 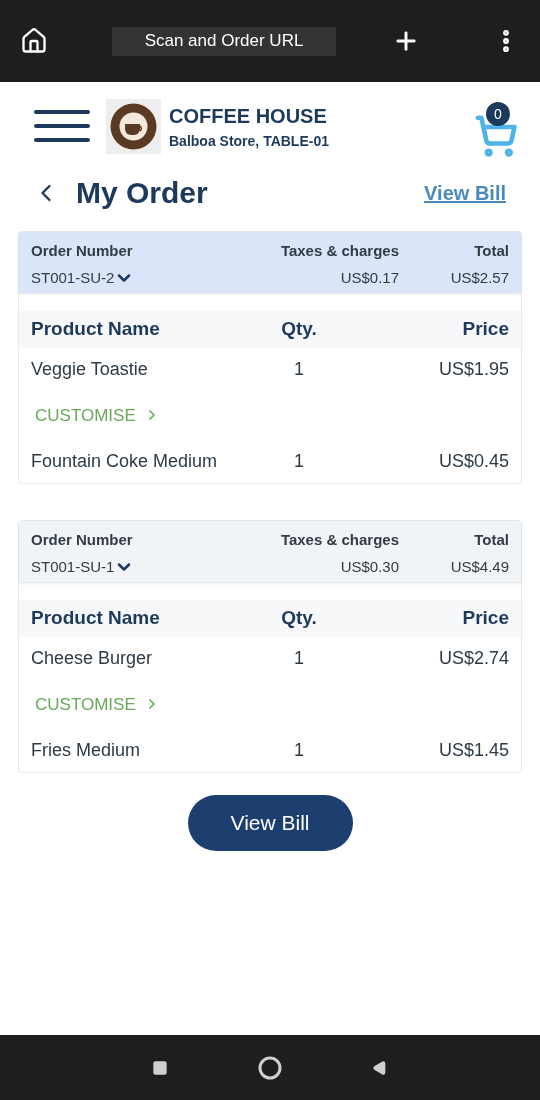 What do you see at coordinates (125, 461) in the screenshot?
I see `product-name: Fountain Coke Medium` at bounding box center [125, 461].